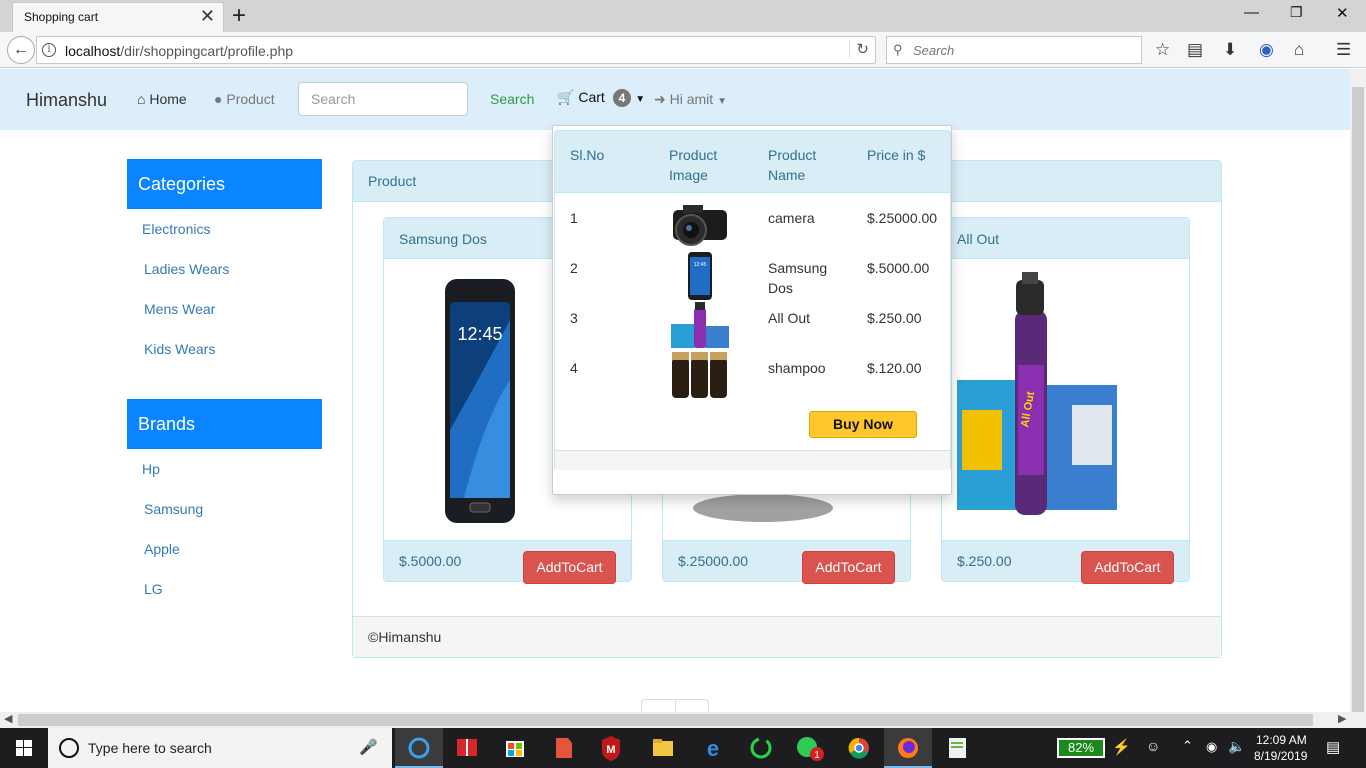  I want to click on close-tab-icon: ✕, so click(207, 16).